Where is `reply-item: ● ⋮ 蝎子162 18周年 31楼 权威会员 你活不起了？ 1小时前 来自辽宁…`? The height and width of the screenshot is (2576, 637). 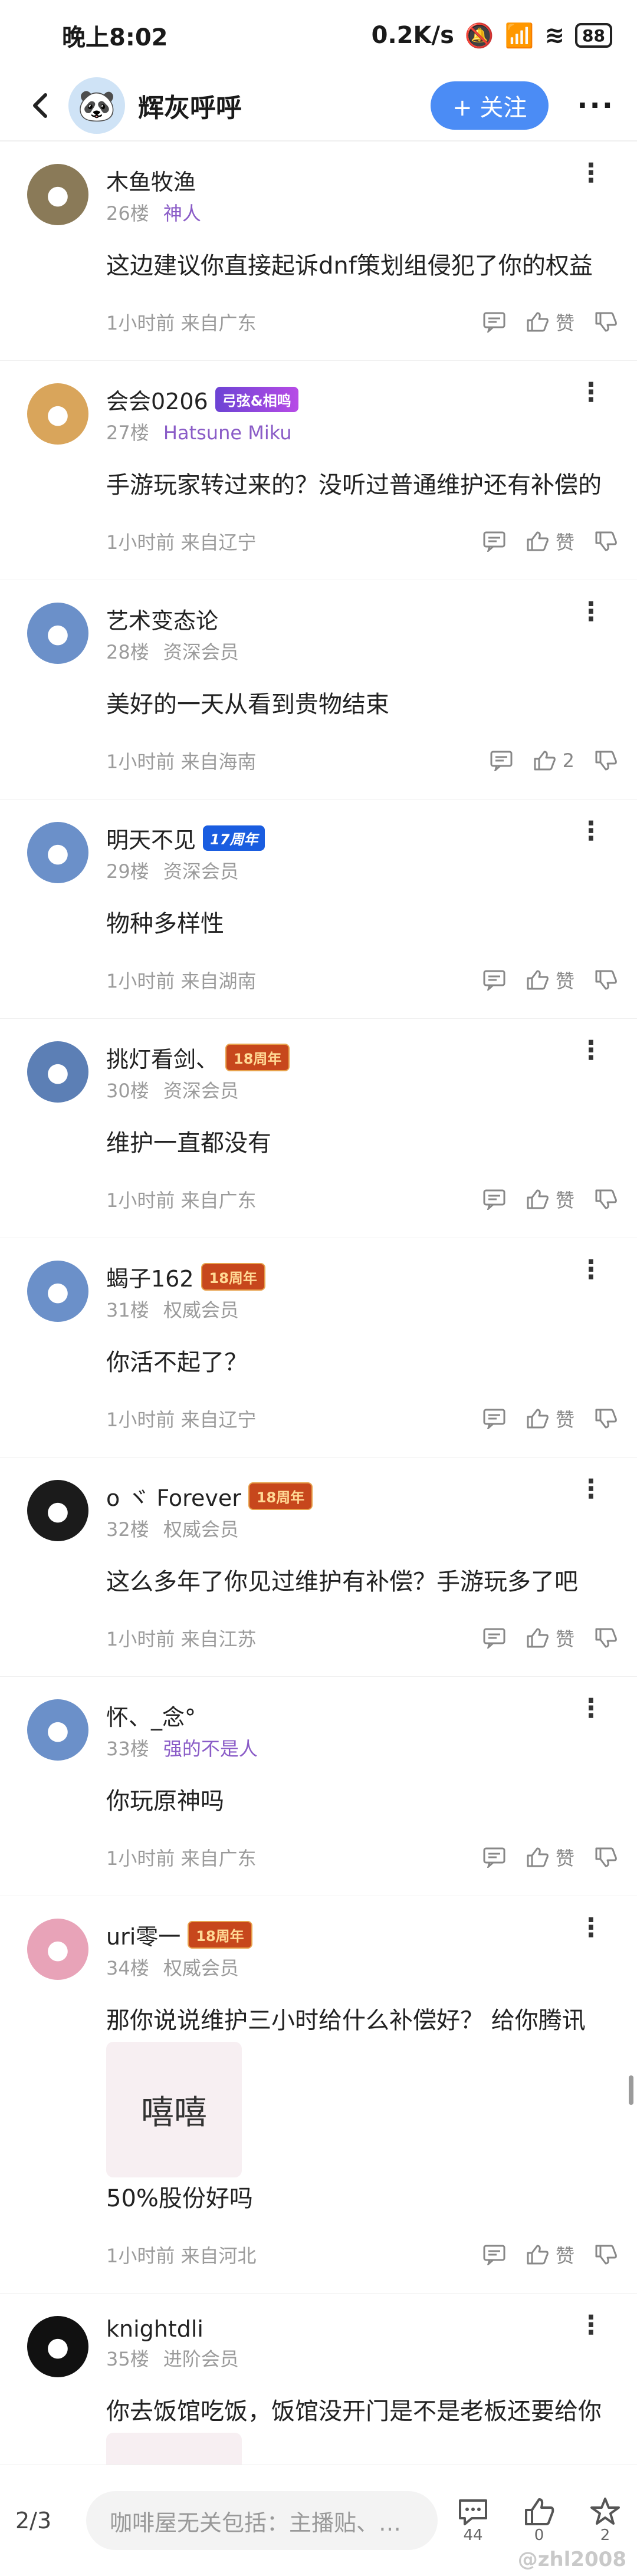 reply-item: ● ⋮ 蝎子162 18周年 31楼 权威会员 你活不起了？ 1小时前 来自辽宁… is located at coordinates (318, 1348).